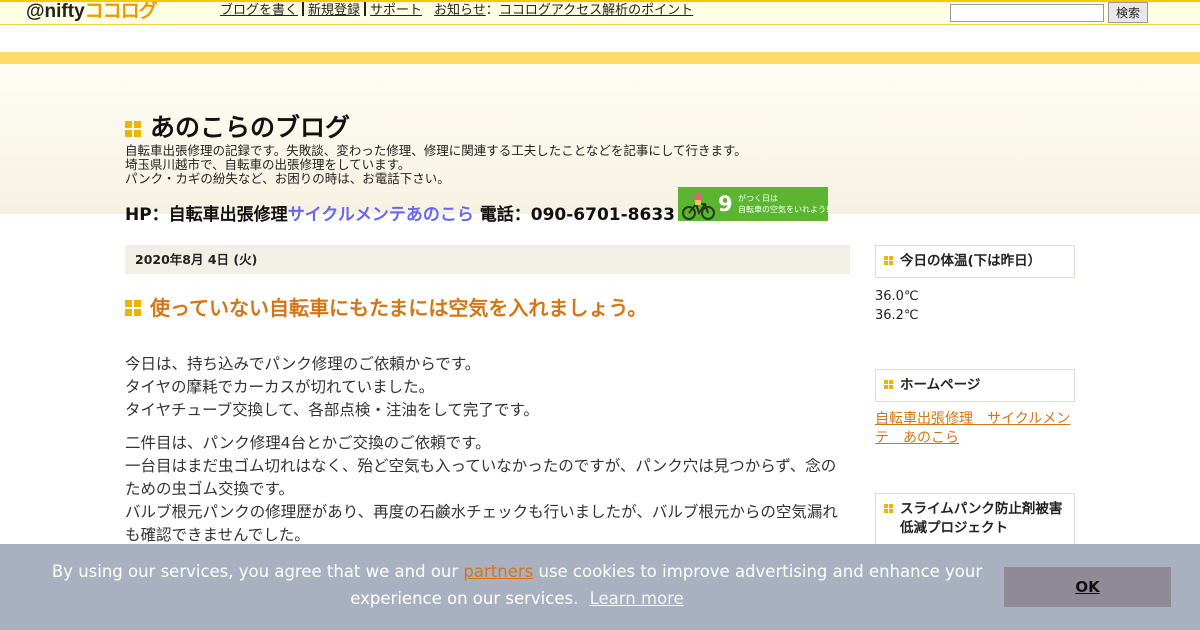 The width and height of the screenshot is (1200, 630). Describe the element at coordinates (334, 10) in the screenshot. I see `register-link: 新規登録` at that location.